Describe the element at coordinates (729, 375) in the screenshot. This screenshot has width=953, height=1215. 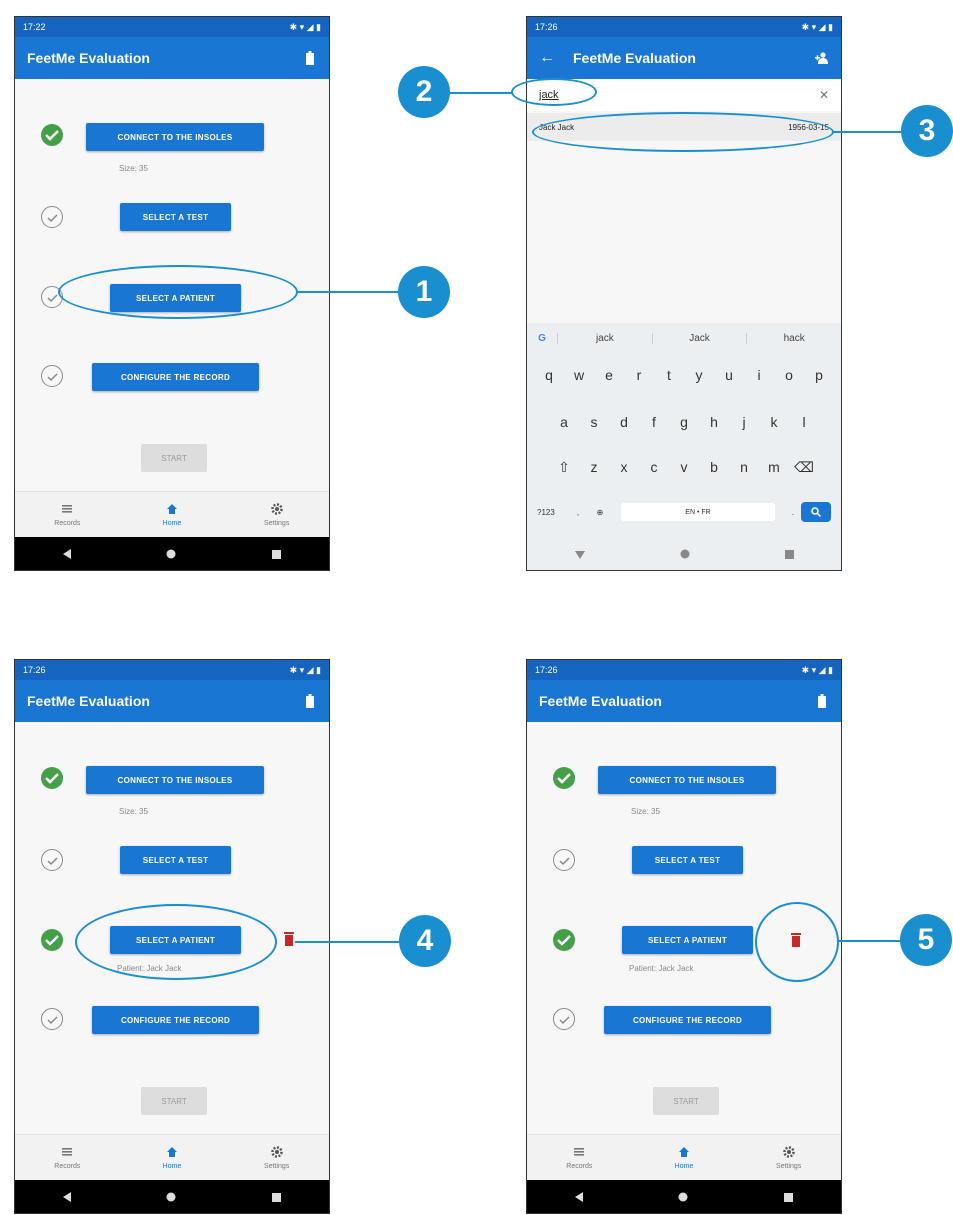
I see `key-u: u` at that location.